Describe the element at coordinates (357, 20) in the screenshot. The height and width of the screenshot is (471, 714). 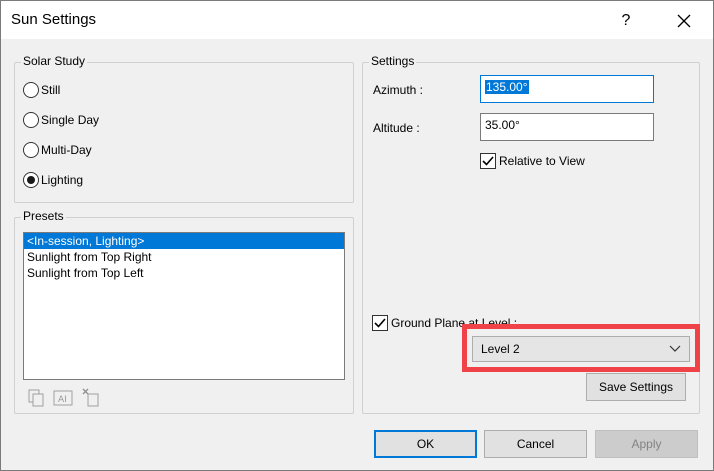
I see `title-bar: Sun Settings ?` at that location.